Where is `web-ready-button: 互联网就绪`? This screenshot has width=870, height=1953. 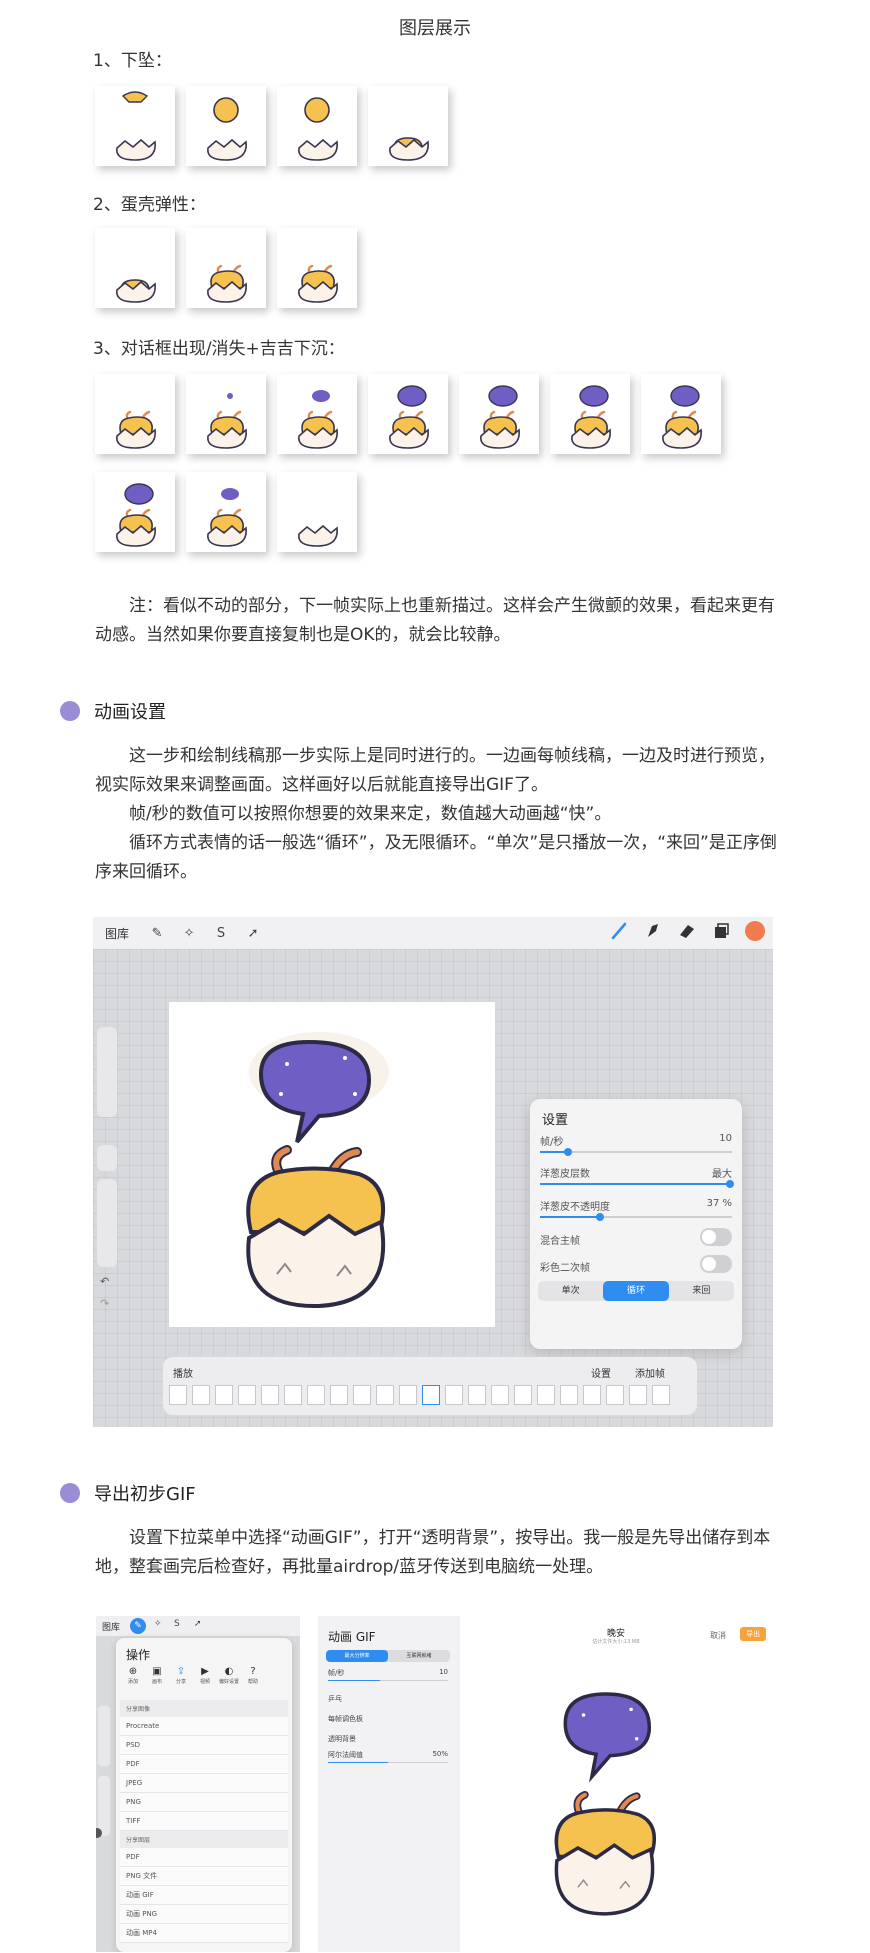
web-ready-button: 互联网就绪 is located at coordinates (419, 1656).